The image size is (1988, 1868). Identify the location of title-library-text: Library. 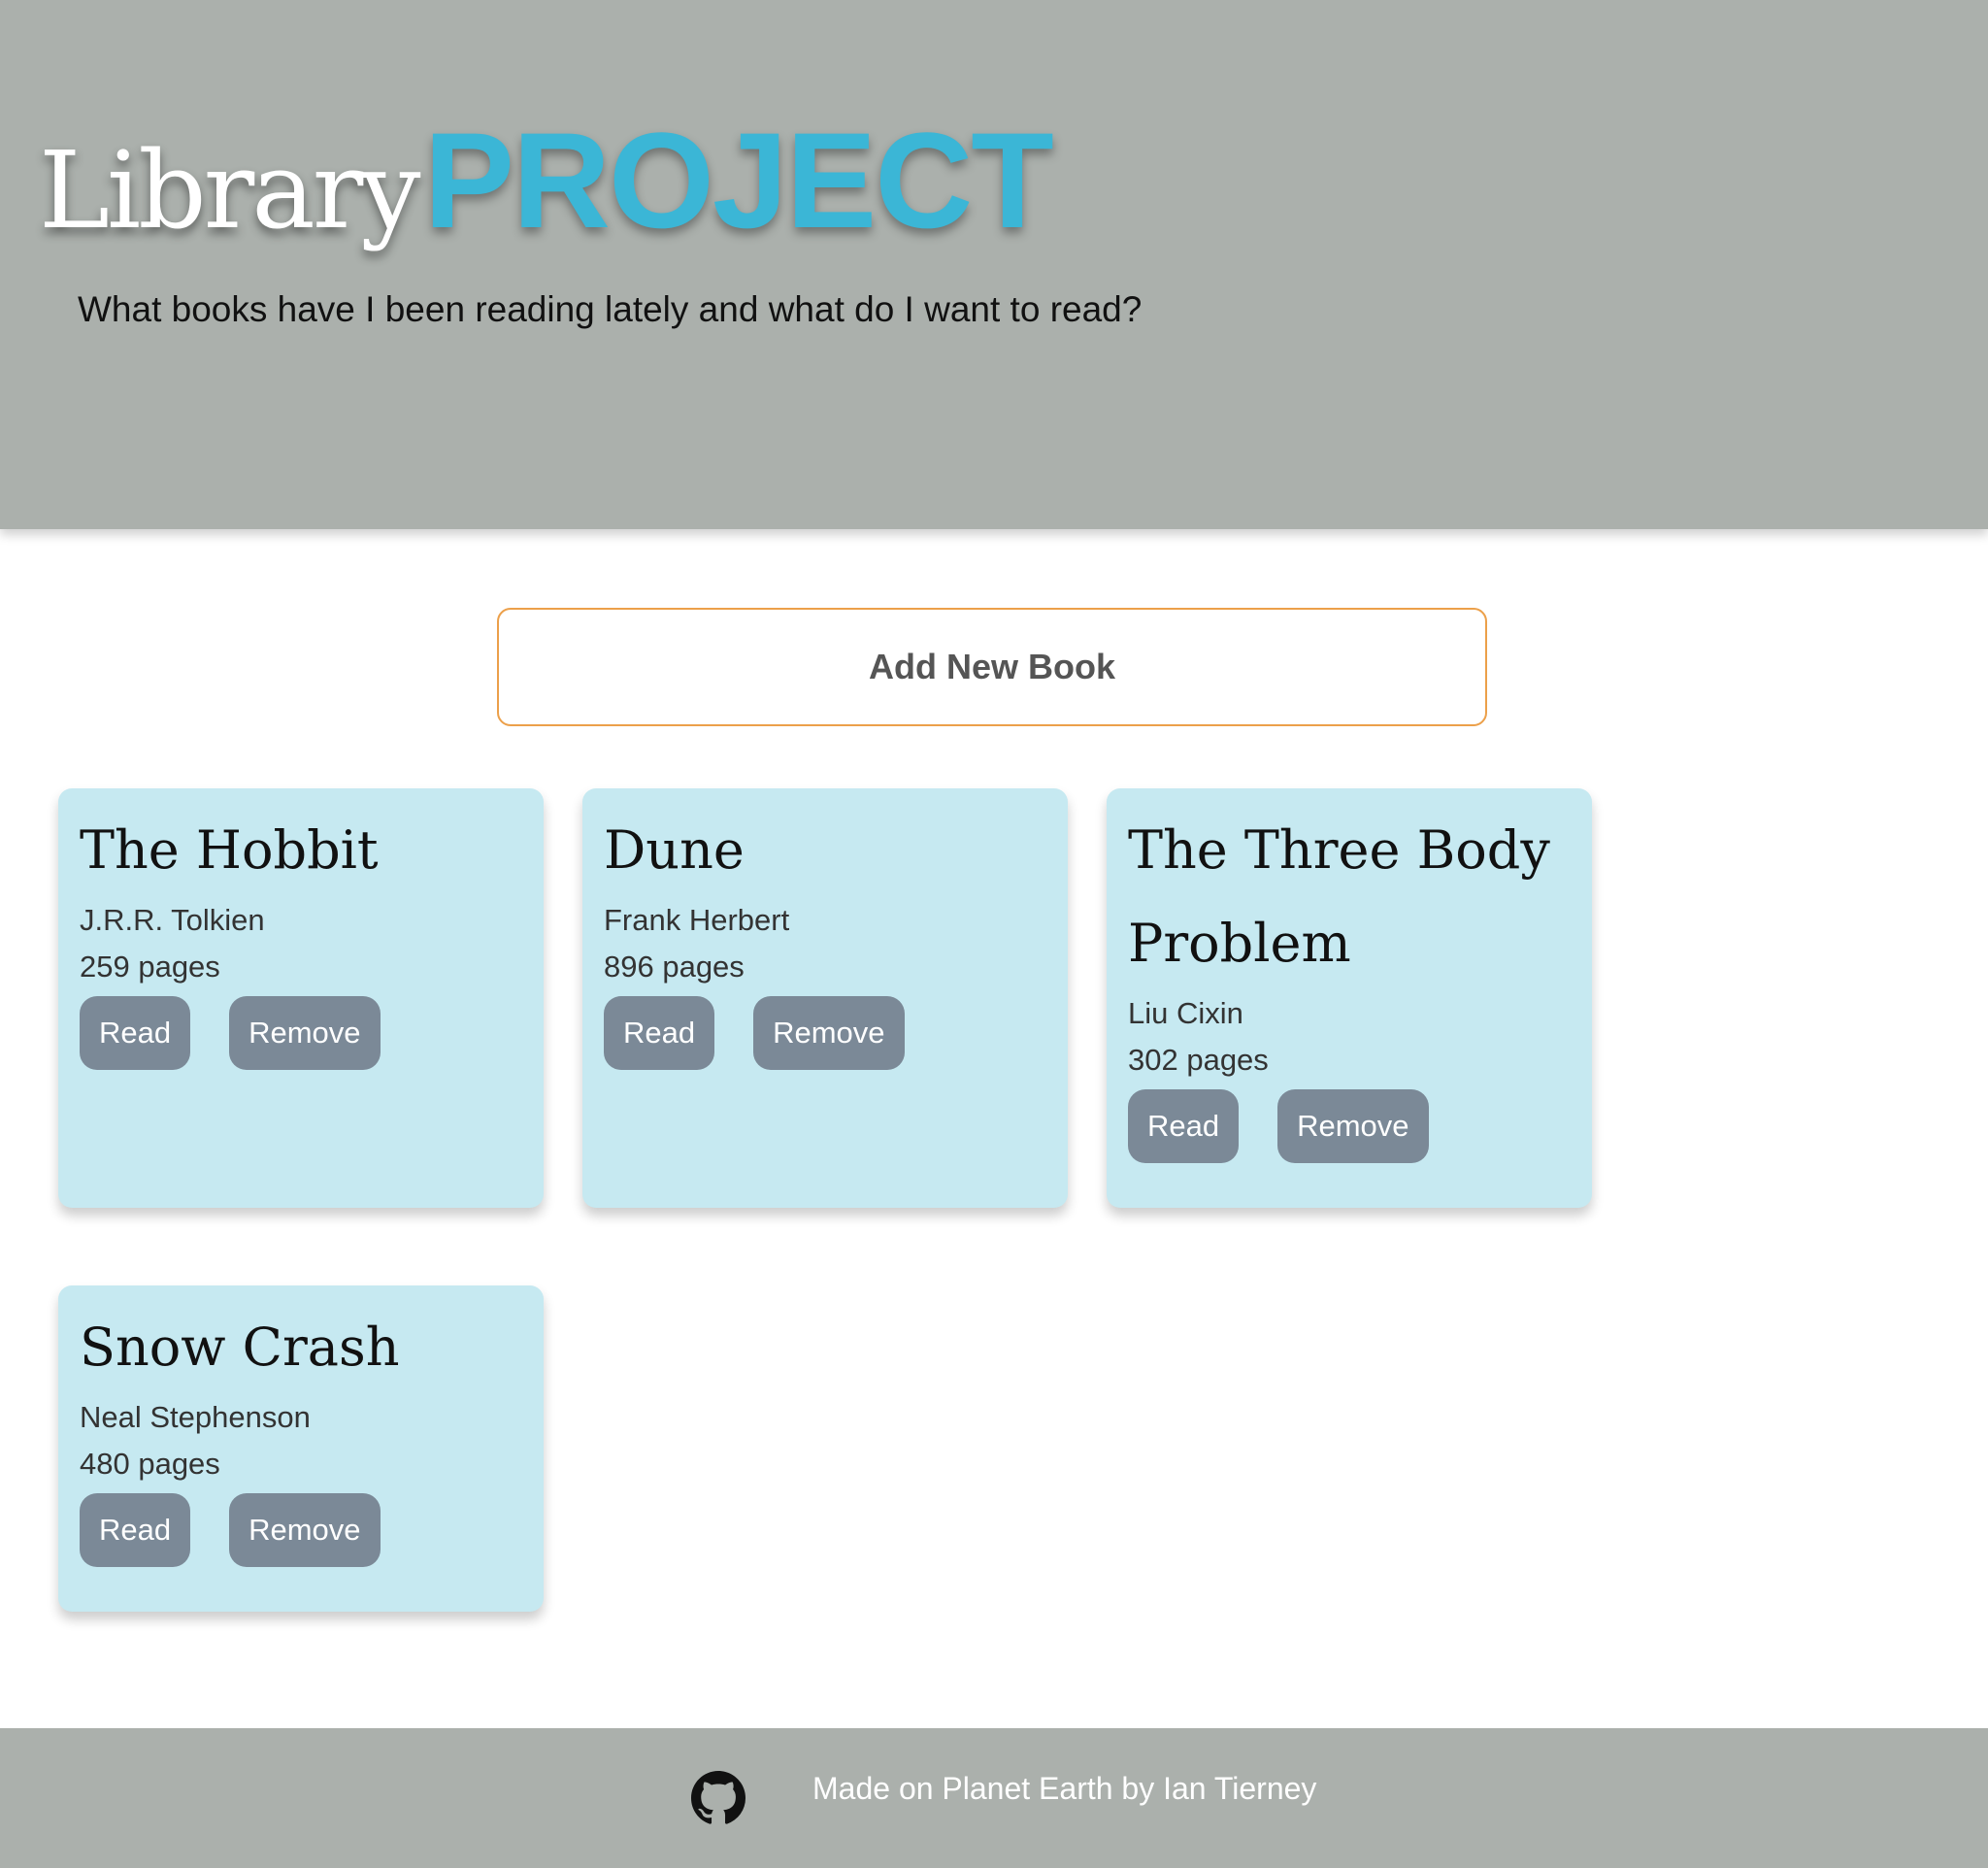
(230, 190).